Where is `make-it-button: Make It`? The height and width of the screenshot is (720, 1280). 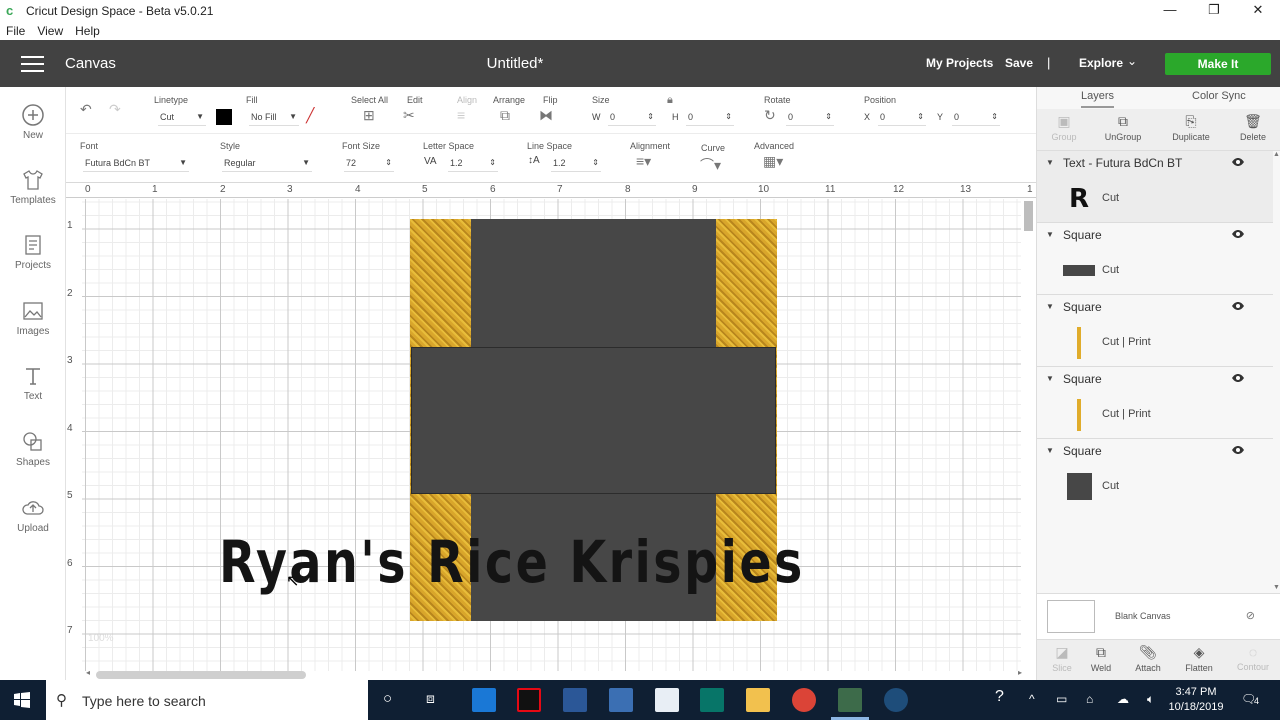
make-it-button: Make It is located at coordinates (1218, 64).